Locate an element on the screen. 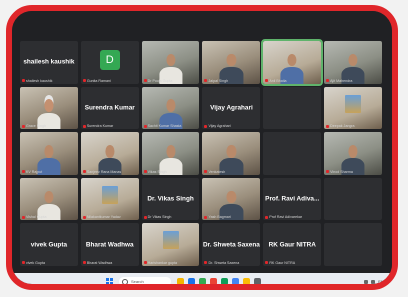 The height and width of the screenshot is (297, 408). participant-name: RK Gaur NITRA is located at coordinates (292, 245).